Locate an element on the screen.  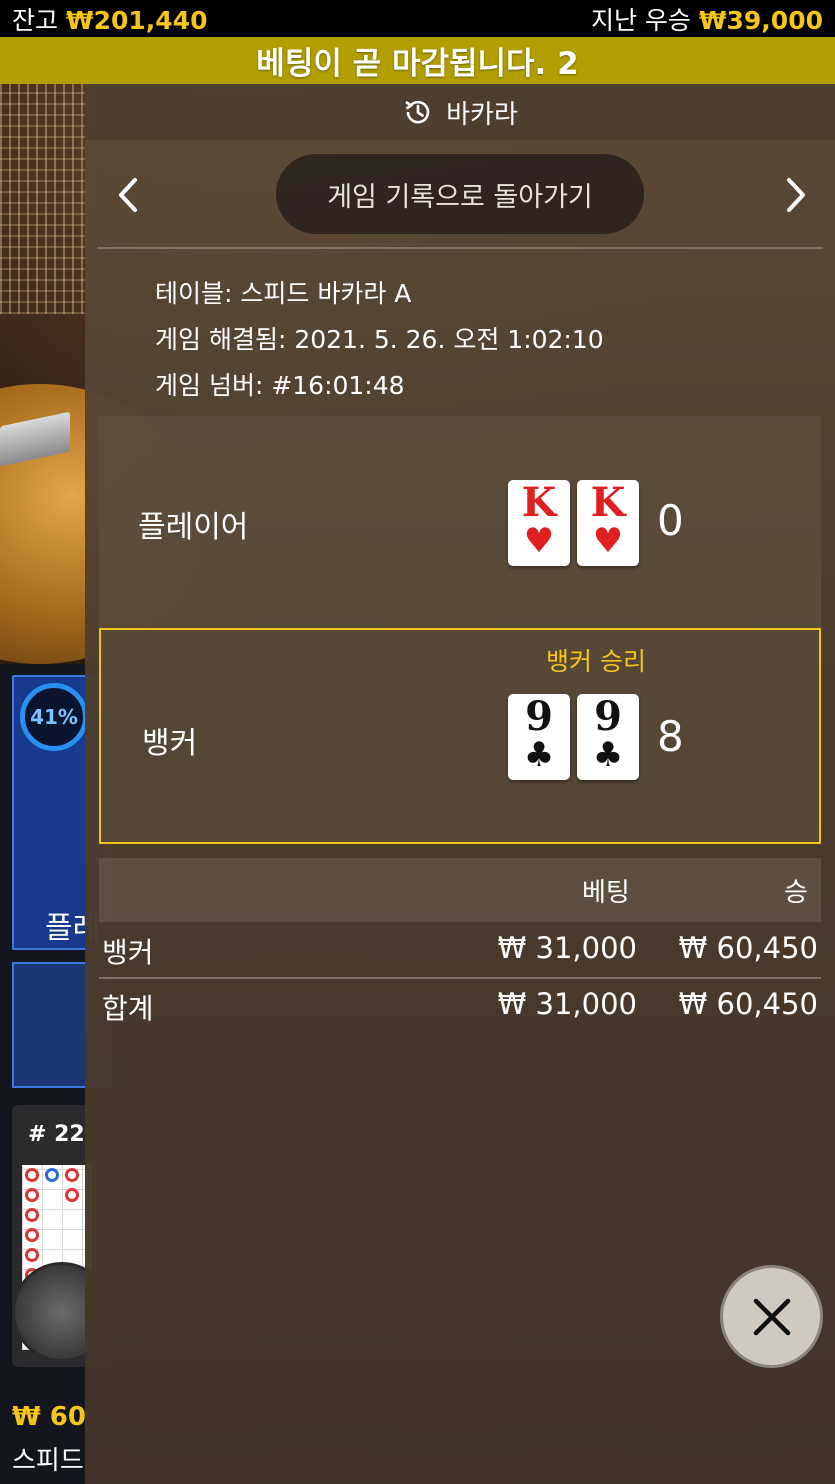
history-clock-icon is located at coordinates (417, 112).